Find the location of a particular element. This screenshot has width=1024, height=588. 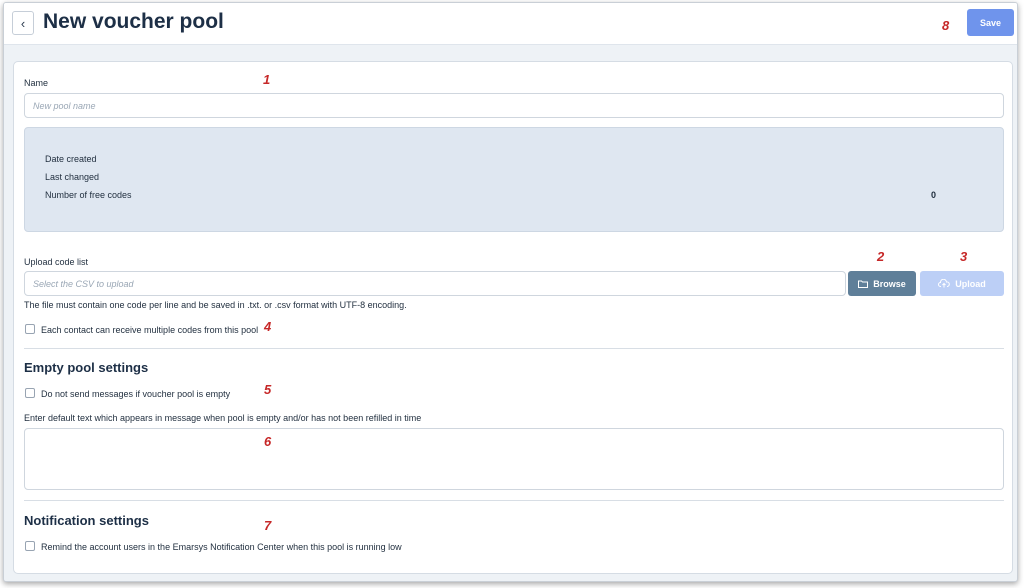

csv-file-input: Select the CSV to upload is located at coordinates (435, 283).